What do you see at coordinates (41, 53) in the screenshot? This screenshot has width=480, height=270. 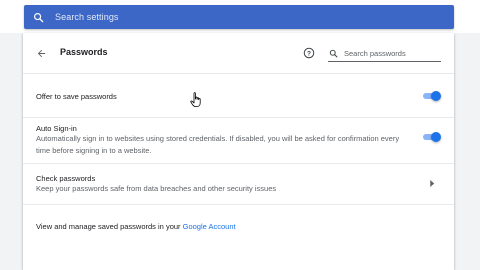 I see `back-arrow-icon` at bounding box center [41, 53].